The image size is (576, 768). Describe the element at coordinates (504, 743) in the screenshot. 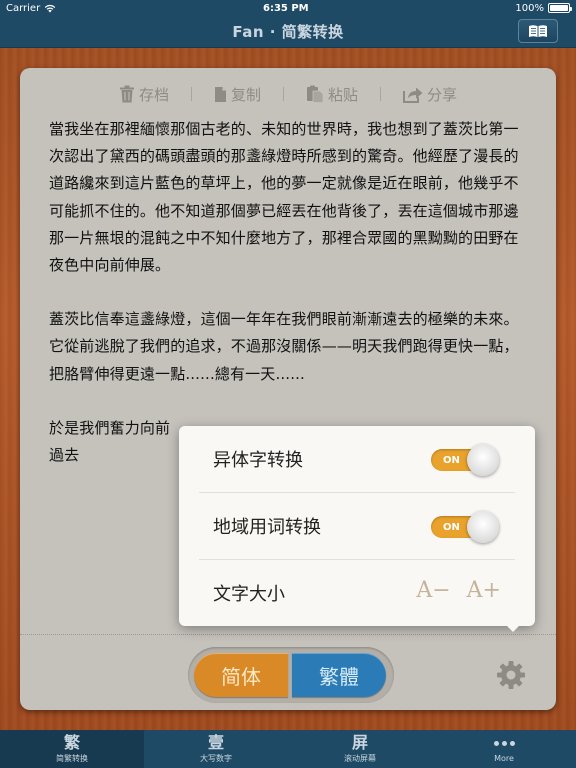

I see `more-dots-icon` at that location.